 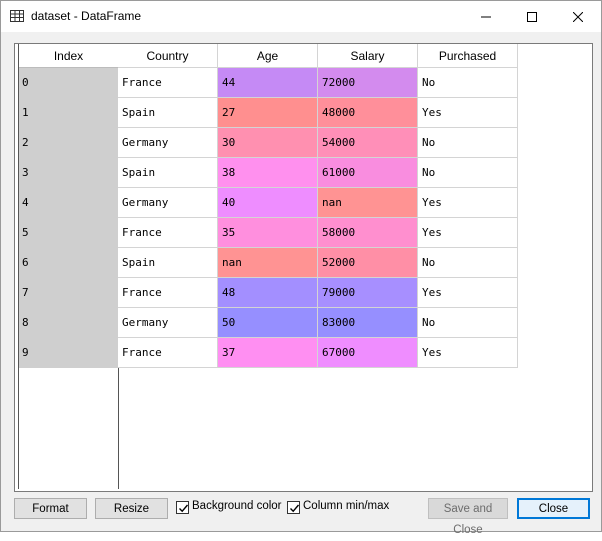 I want to click on minimize-button, so click(x=486, y=16).